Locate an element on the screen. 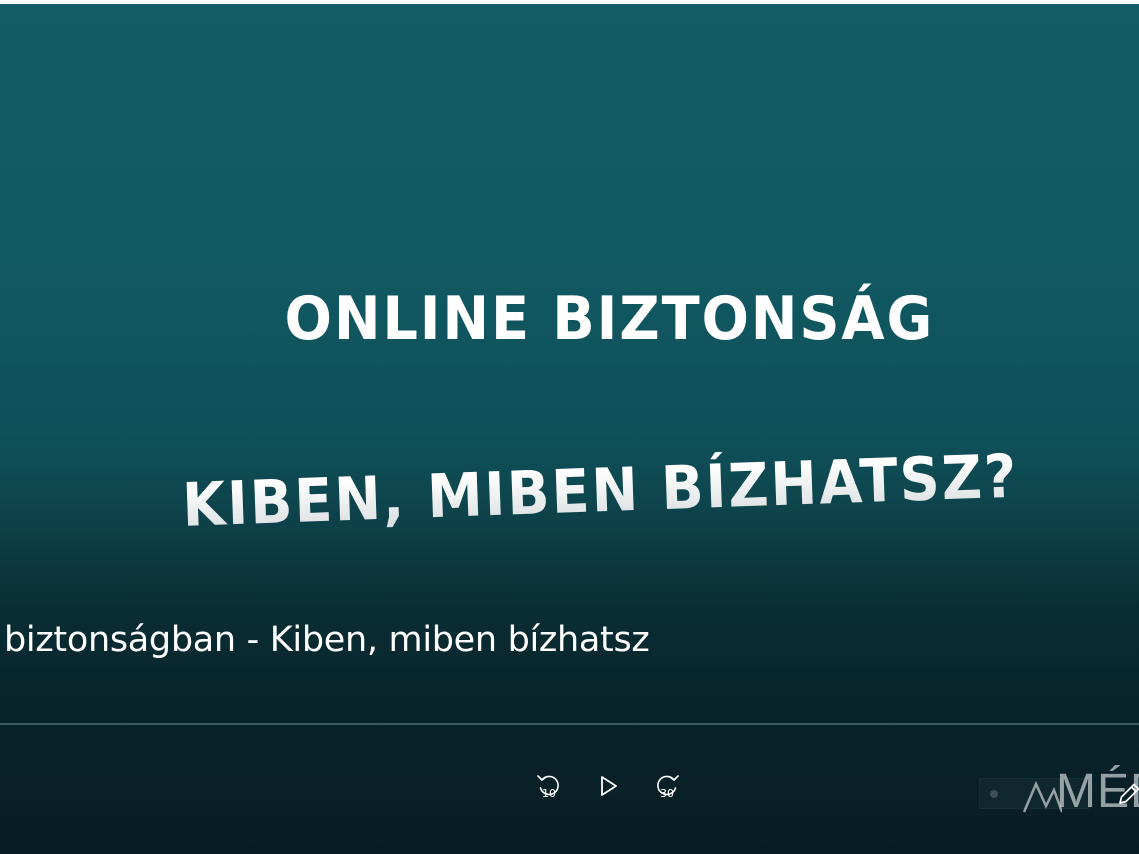  play-icon is located at coordinates (609, 786).